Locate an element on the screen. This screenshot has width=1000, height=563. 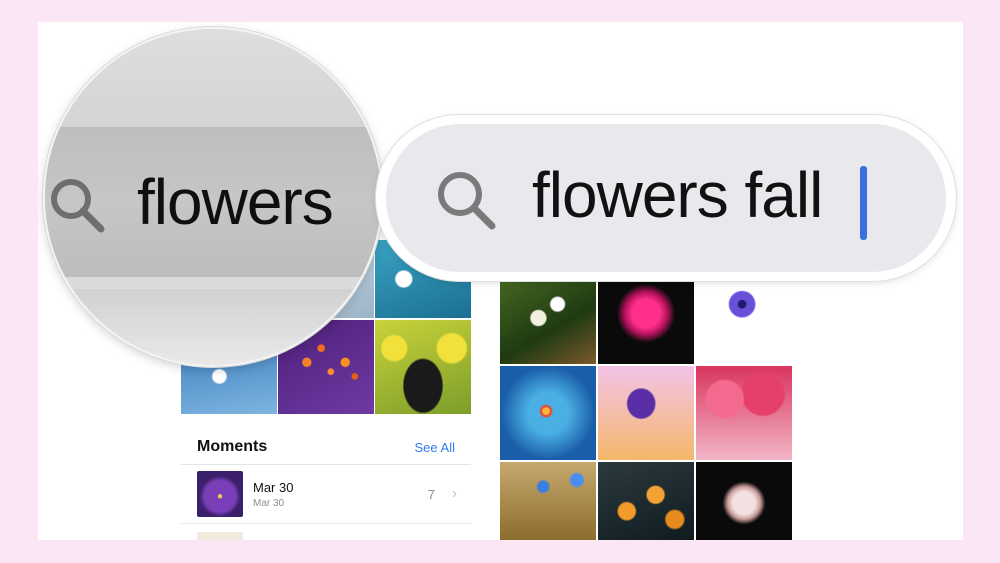
moment-count: 7 is located at coordinates (431, 494).